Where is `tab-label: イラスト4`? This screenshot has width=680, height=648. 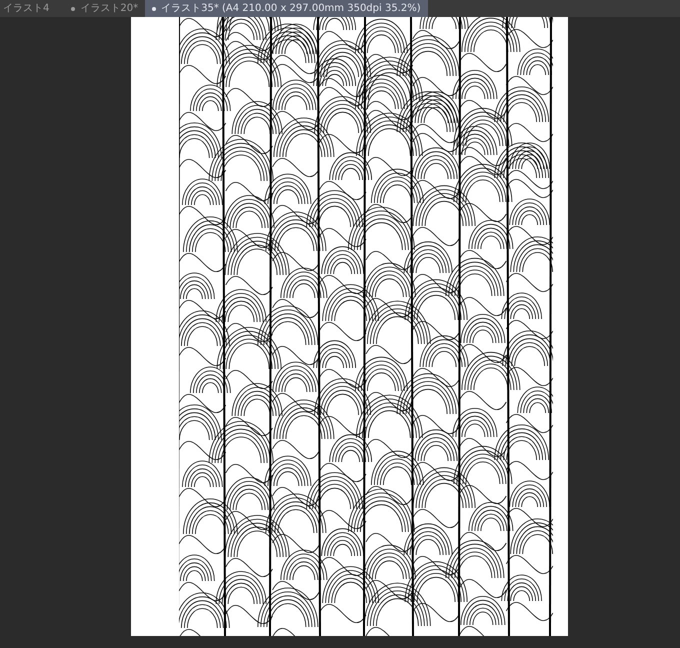
tab-label: イラスト4 is located at coordinates (26, 9).